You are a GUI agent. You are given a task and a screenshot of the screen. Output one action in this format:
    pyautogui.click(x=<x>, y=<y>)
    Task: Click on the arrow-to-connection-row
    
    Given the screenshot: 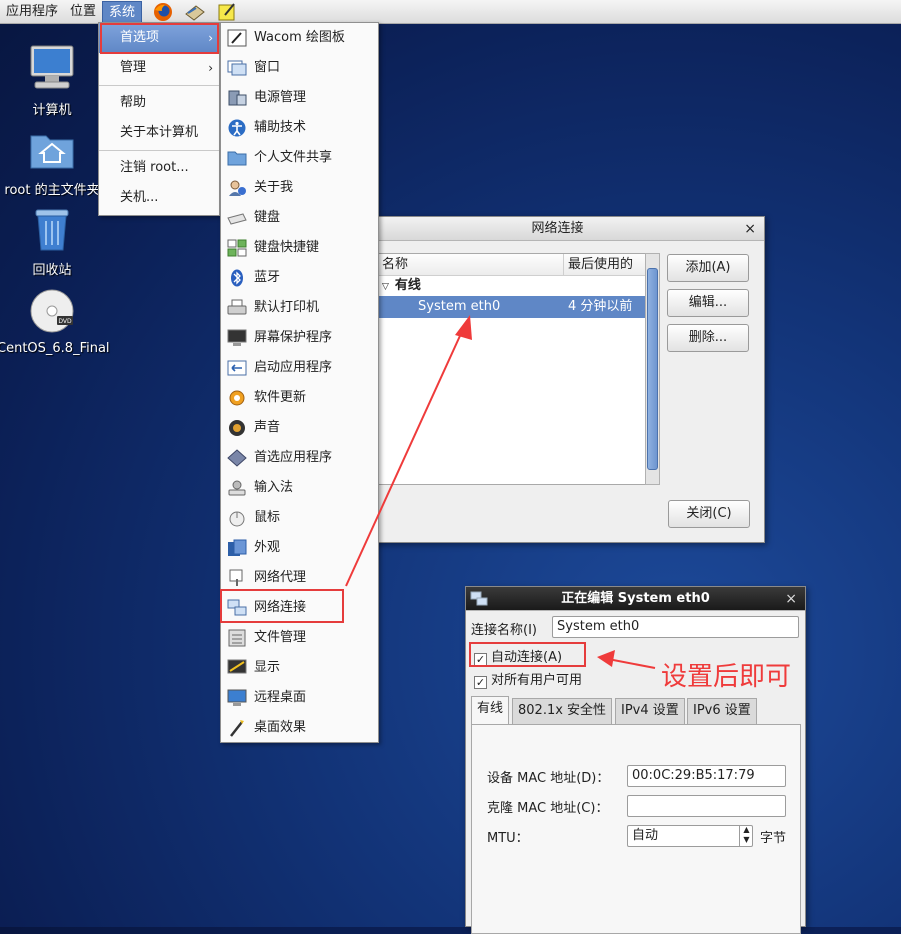 What is the action you would take?
    pyautogui.click(x=408, y=451)
    